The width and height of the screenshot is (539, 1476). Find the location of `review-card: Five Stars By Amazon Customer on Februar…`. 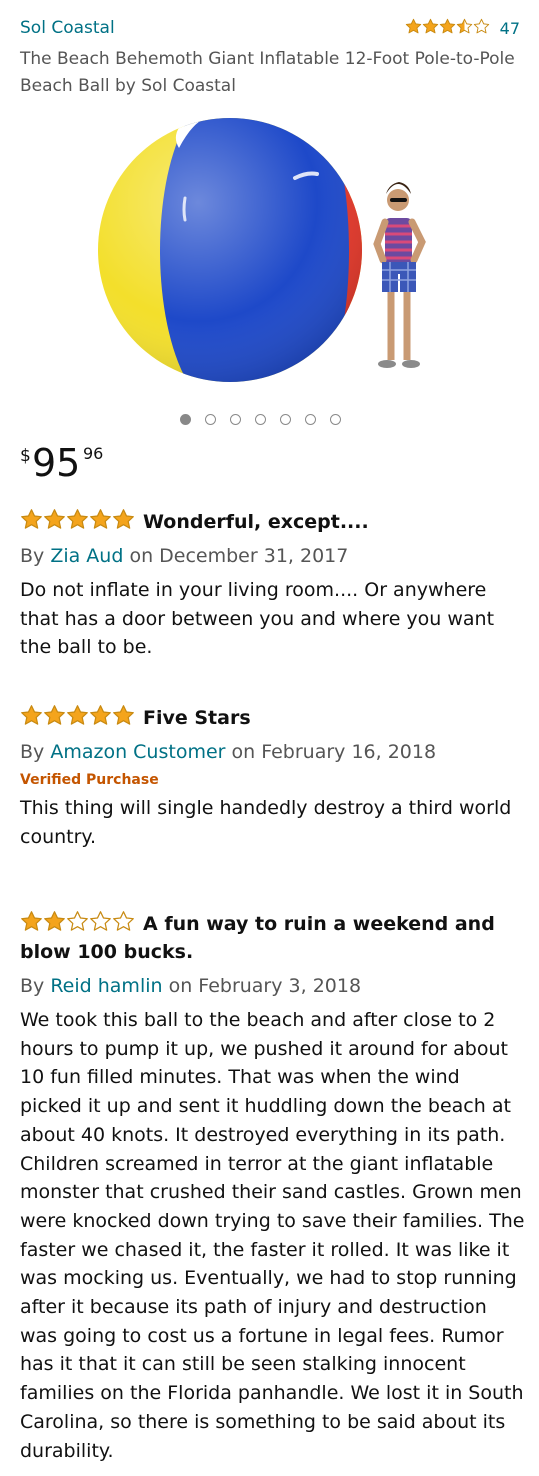

review-card: Five Stars By Amazon Customer on Februar… is located at coordinates (272, 777).